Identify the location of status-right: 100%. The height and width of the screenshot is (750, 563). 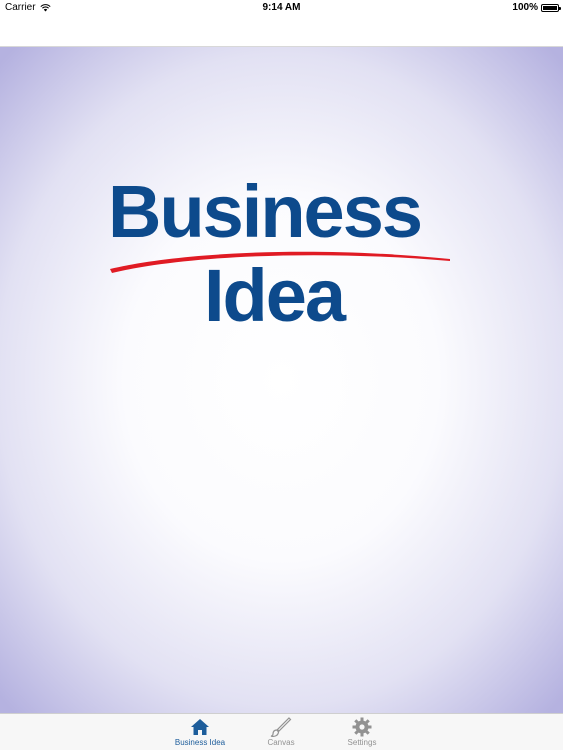
(536, 7).